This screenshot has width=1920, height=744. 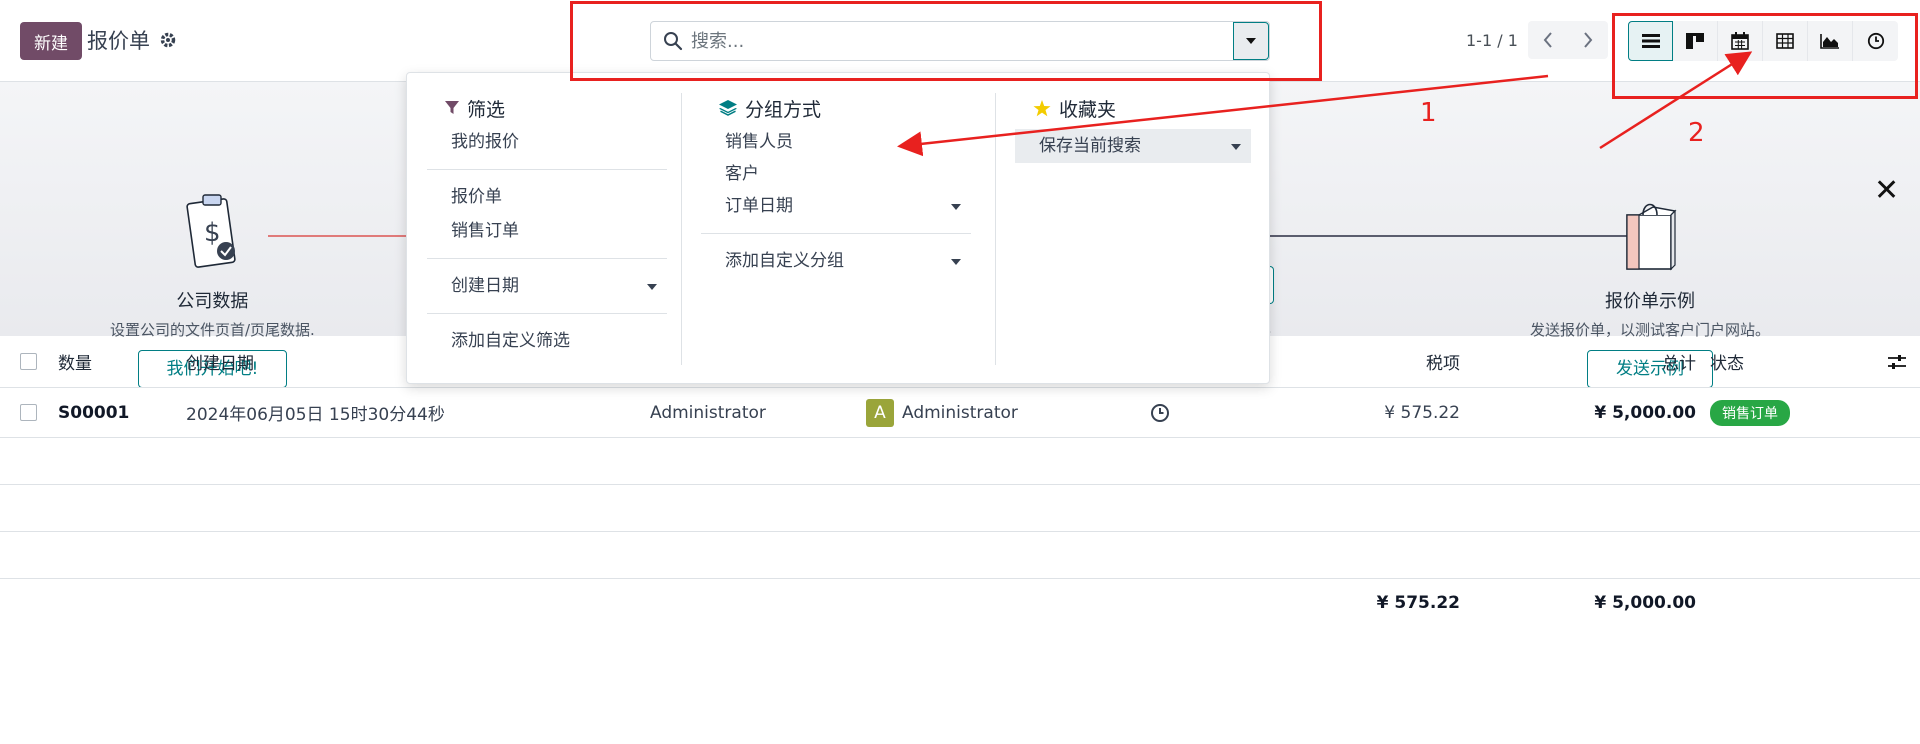 I want to click on pager-next-button, so click(x=1588, y=40).